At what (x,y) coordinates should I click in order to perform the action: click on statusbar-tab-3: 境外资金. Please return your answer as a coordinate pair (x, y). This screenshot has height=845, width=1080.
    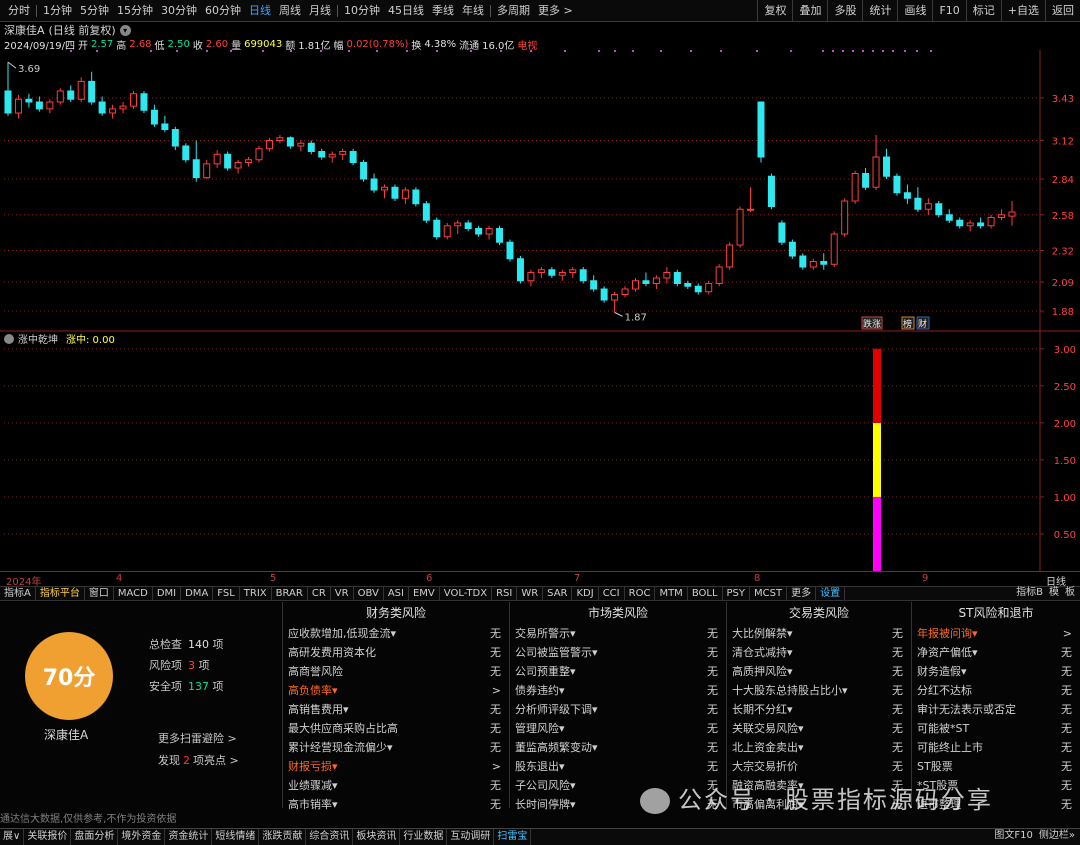
    Looking at the image, I should click on (142, 837).